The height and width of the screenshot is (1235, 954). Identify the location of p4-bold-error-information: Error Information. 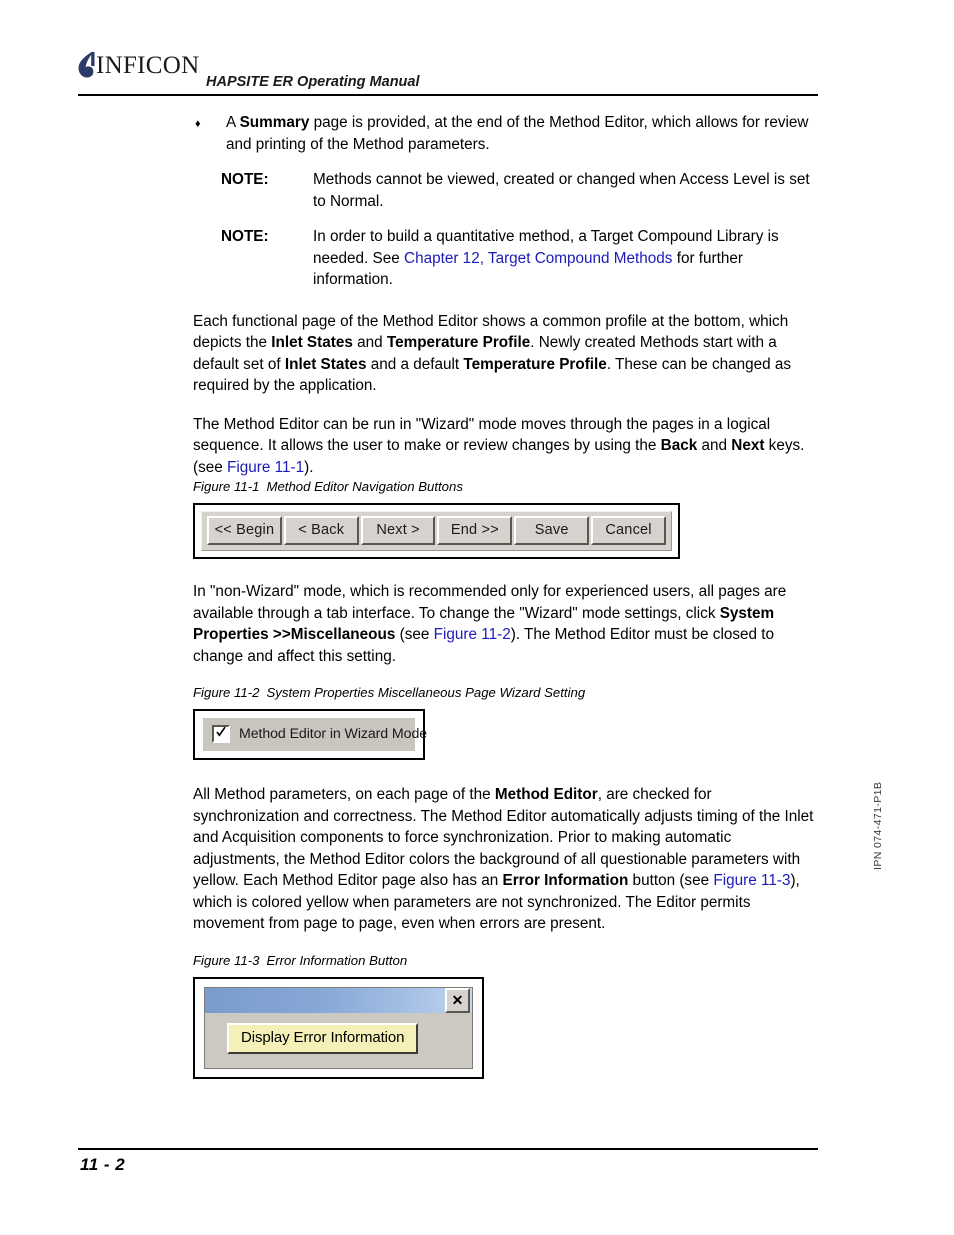
(565, 880).